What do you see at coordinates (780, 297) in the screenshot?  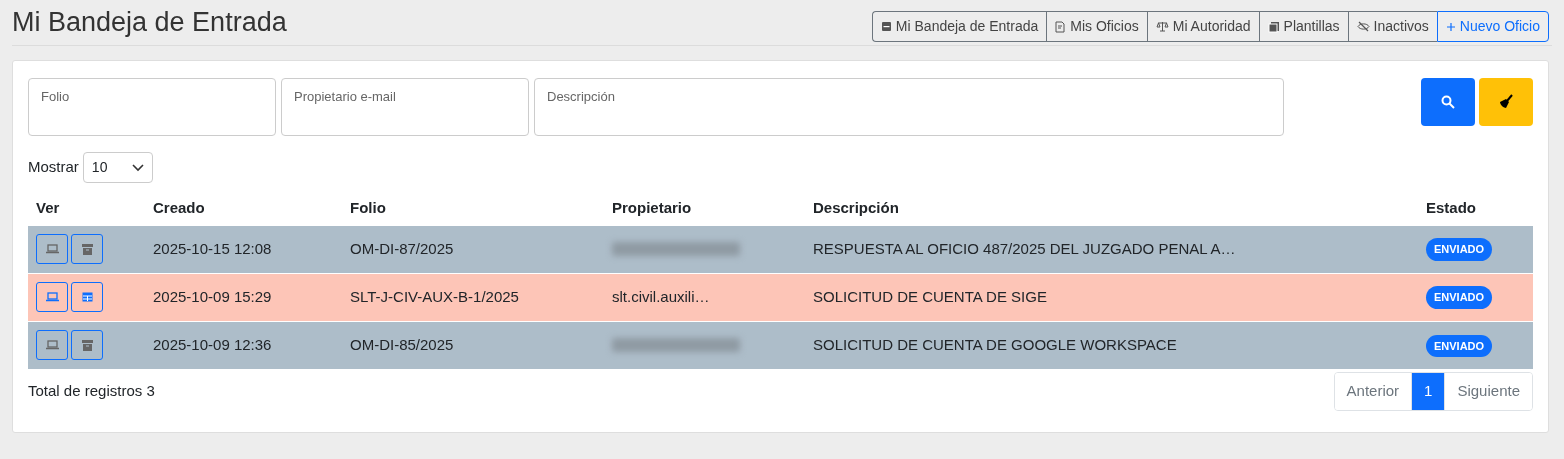 I see `table-row: 2025-10-09 15:29 SLT-J-CIV-AUX-B-1/2025 slt.civil.auxili… SOLICITUD DE CUENTA DE SIGE ENVIADO` at bounding box center [780, 297].